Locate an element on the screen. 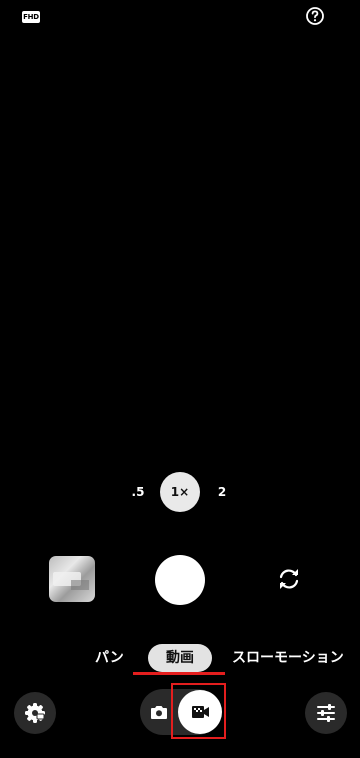 Image resolution: width=360 pixels, height=758 pixels. camera-settings-icon is located at coordinates (35, 713).